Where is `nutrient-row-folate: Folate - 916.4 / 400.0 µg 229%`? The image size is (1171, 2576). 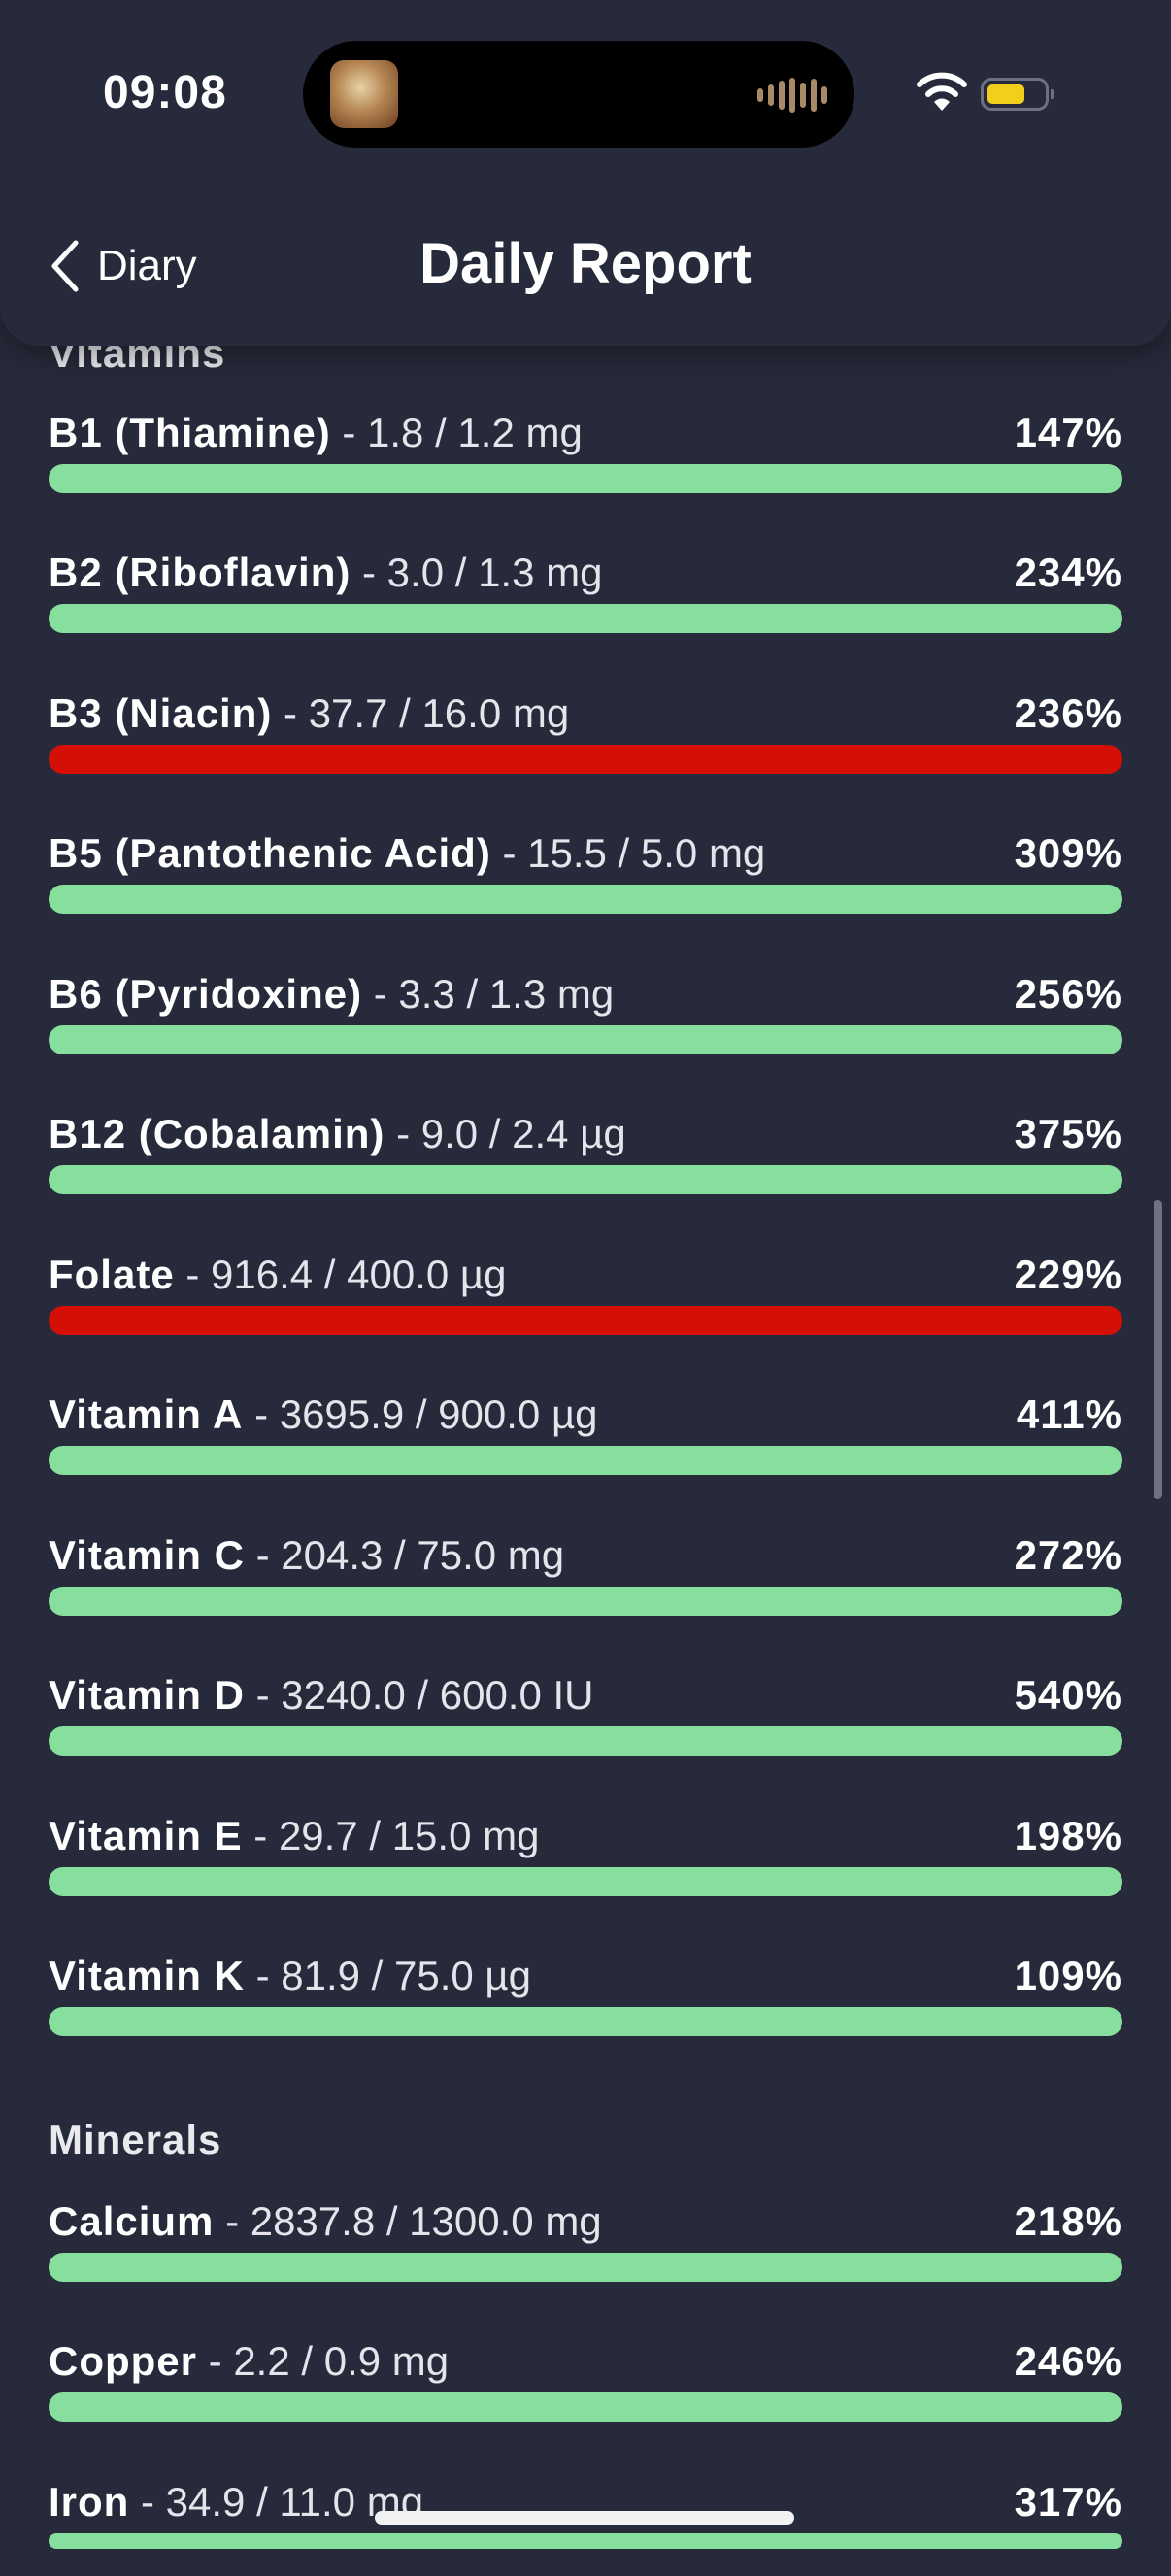
nutrient-row-folate: Folate - 916.4 / 400.0 µg 229% is located at coordinates (585, 1301).